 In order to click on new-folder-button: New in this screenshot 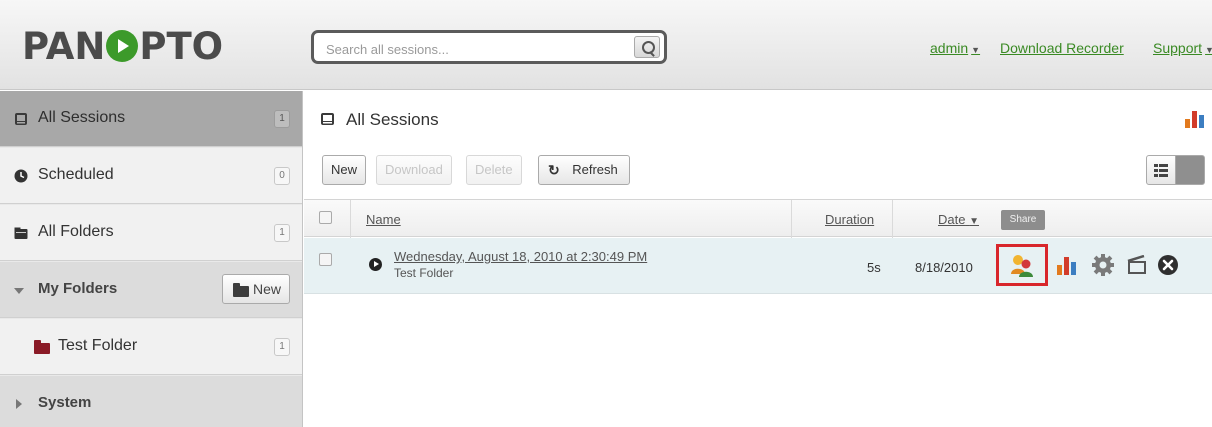, I will do `click(256, 289)`.